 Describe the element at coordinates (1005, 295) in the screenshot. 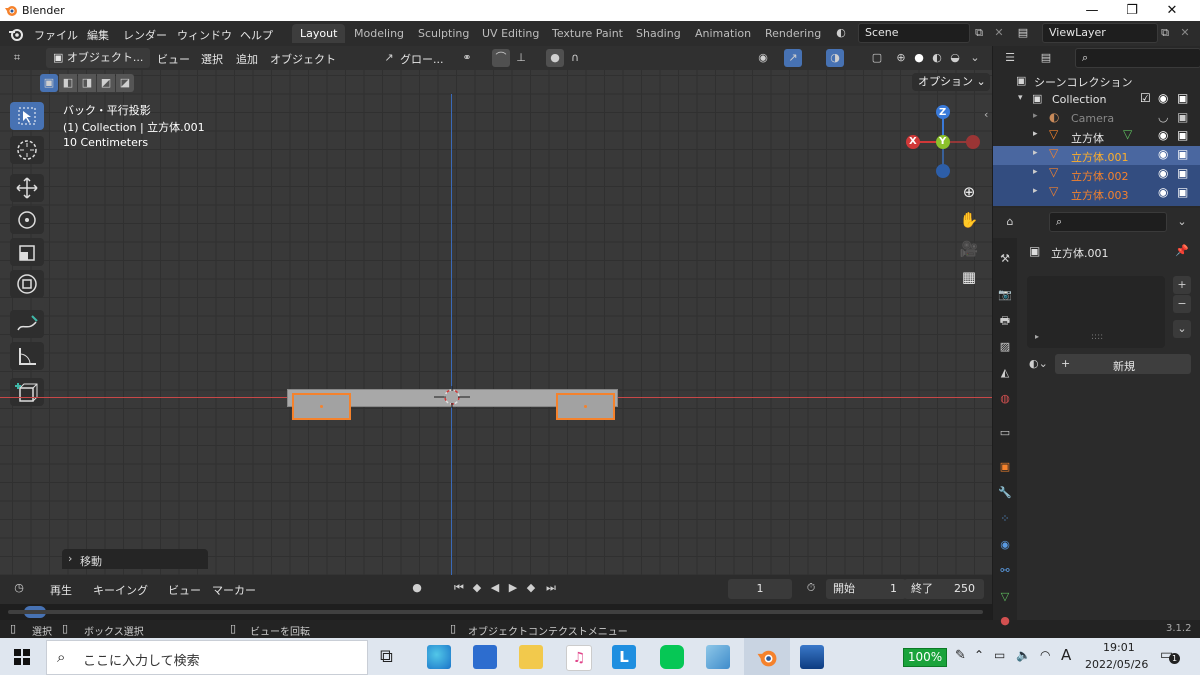

I see `render-tab-icon: 📷` at that location.